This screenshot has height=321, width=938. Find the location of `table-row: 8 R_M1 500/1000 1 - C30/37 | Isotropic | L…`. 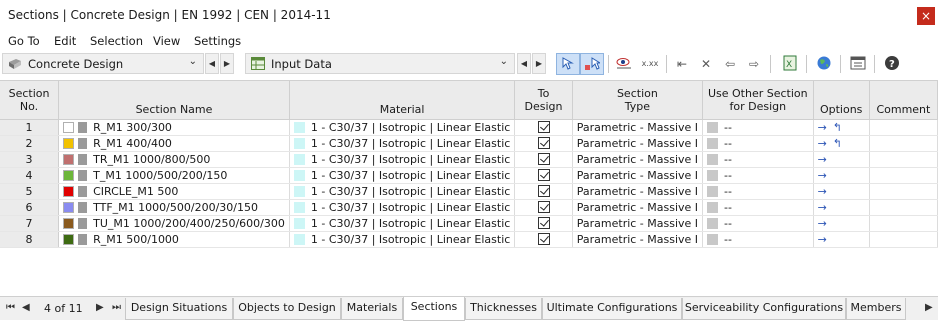

table-row: 8 R_M1 500/1000 1 - C30/37 | Isotropic | L… is located at coordinates (469, 239).